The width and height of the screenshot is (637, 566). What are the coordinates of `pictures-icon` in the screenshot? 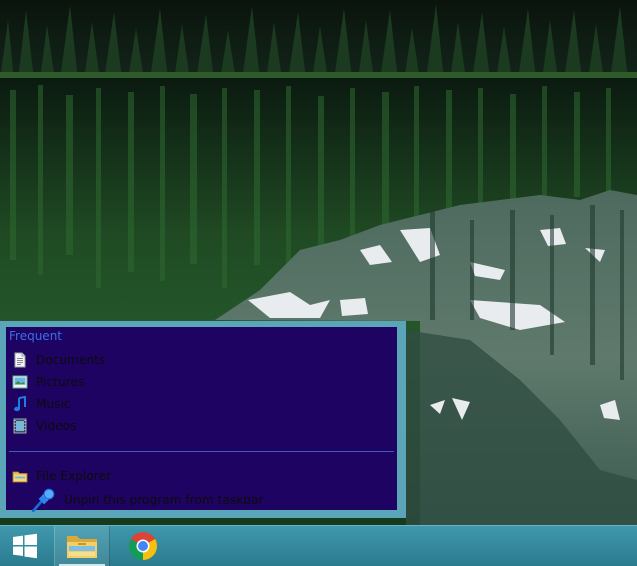 It's located at (20, 382).